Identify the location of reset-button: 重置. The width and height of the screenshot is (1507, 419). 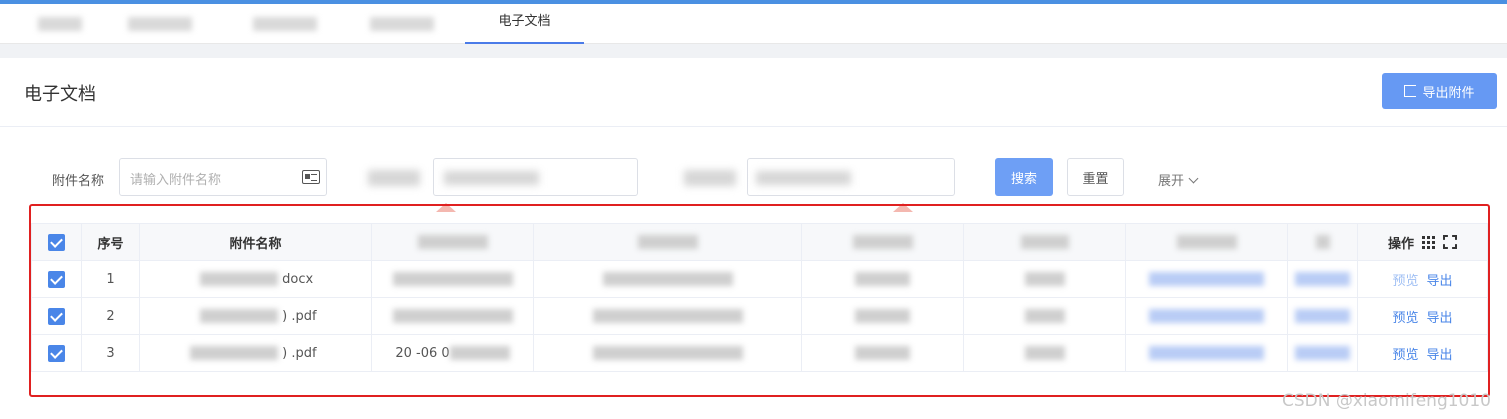
(1095, 177).